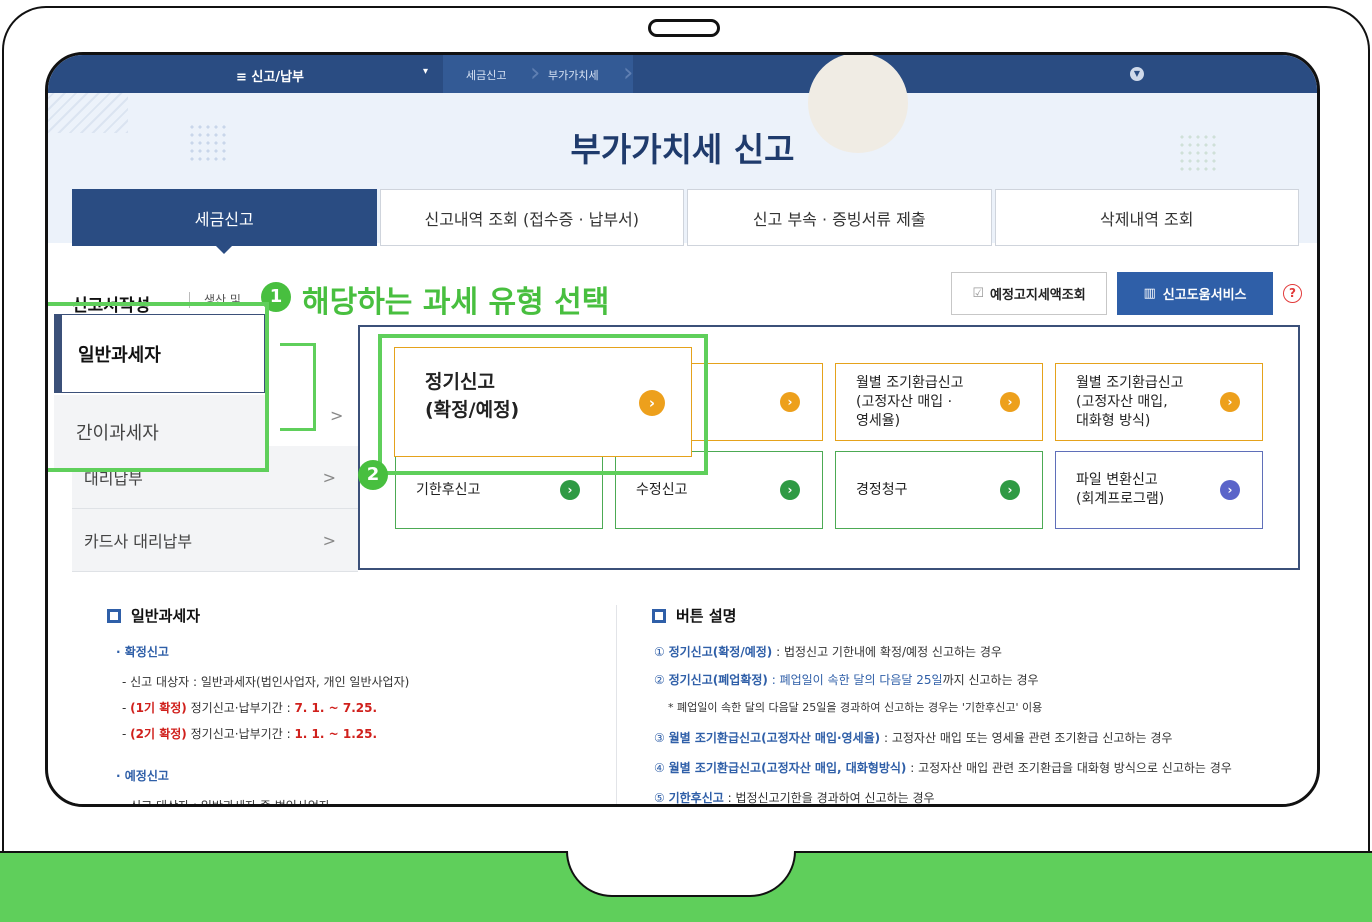 The image size is (1372, 922). Describe the element at coordinates (706, 616) in the screenshot. I see `heading-text: 버튼 설명` at that location.